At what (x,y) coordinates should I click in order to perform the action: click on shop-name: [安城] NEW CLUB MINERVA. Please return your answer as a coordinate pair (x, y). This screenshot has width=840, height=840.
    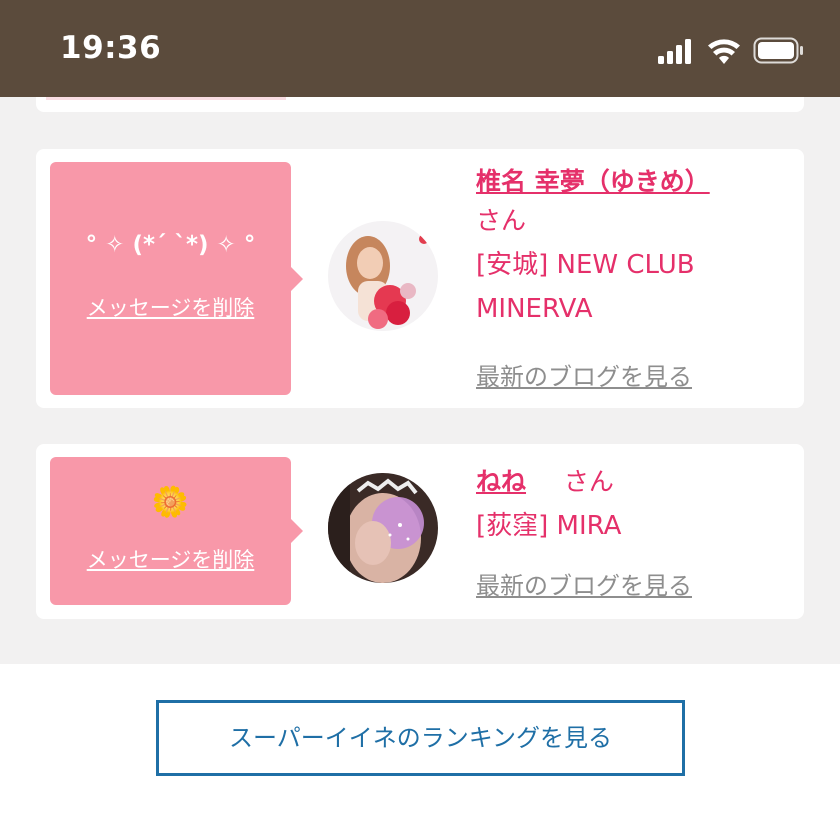
    Looking at the image, I should click on (585, 287).